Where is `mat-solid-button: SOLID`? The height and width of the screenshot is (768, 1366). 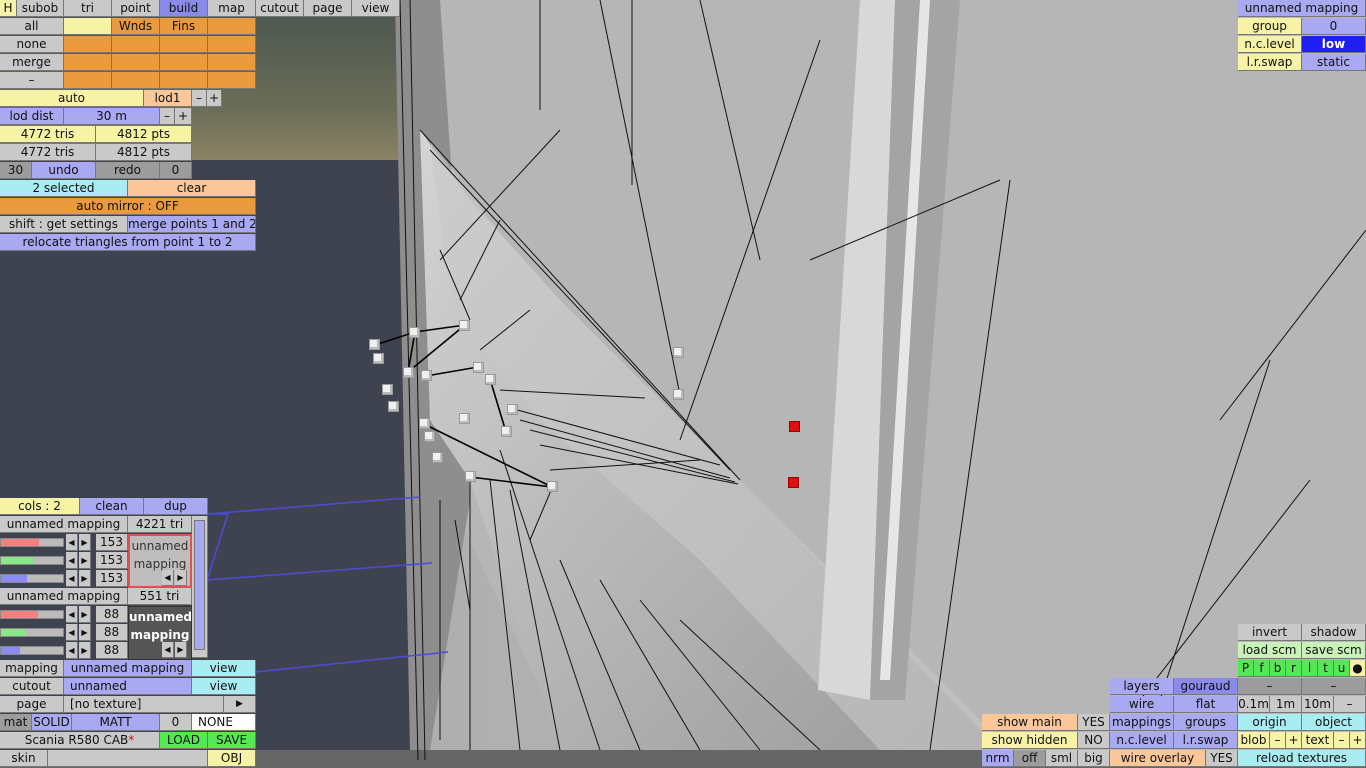 mat-solid-button: SOLID is located at coordinates (52, 722).